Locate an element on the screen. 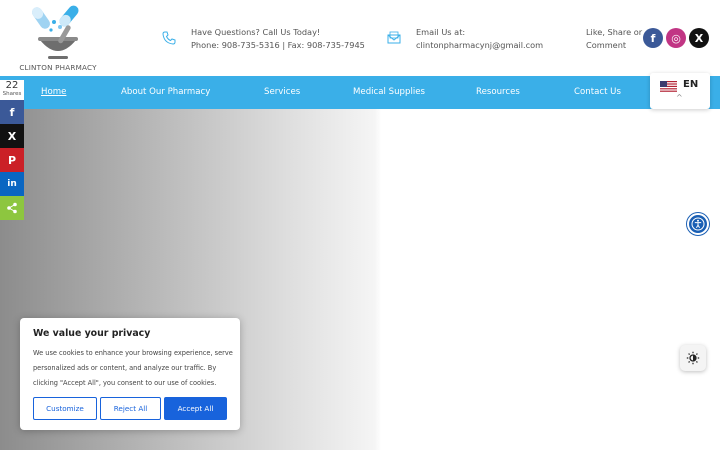 This screenshot has height=450, width=720. accessibility-icon is located at coordinates (698, 224).